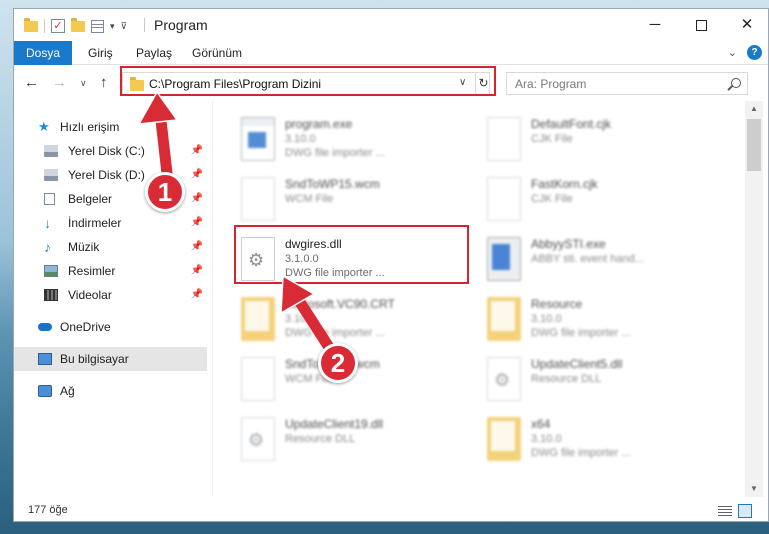 This screenshot has width=769, height=534. What do you see at coordinates (47, 247) in the screenshot?
I see `music-icon: ♪` at bounding box center [47, 247].